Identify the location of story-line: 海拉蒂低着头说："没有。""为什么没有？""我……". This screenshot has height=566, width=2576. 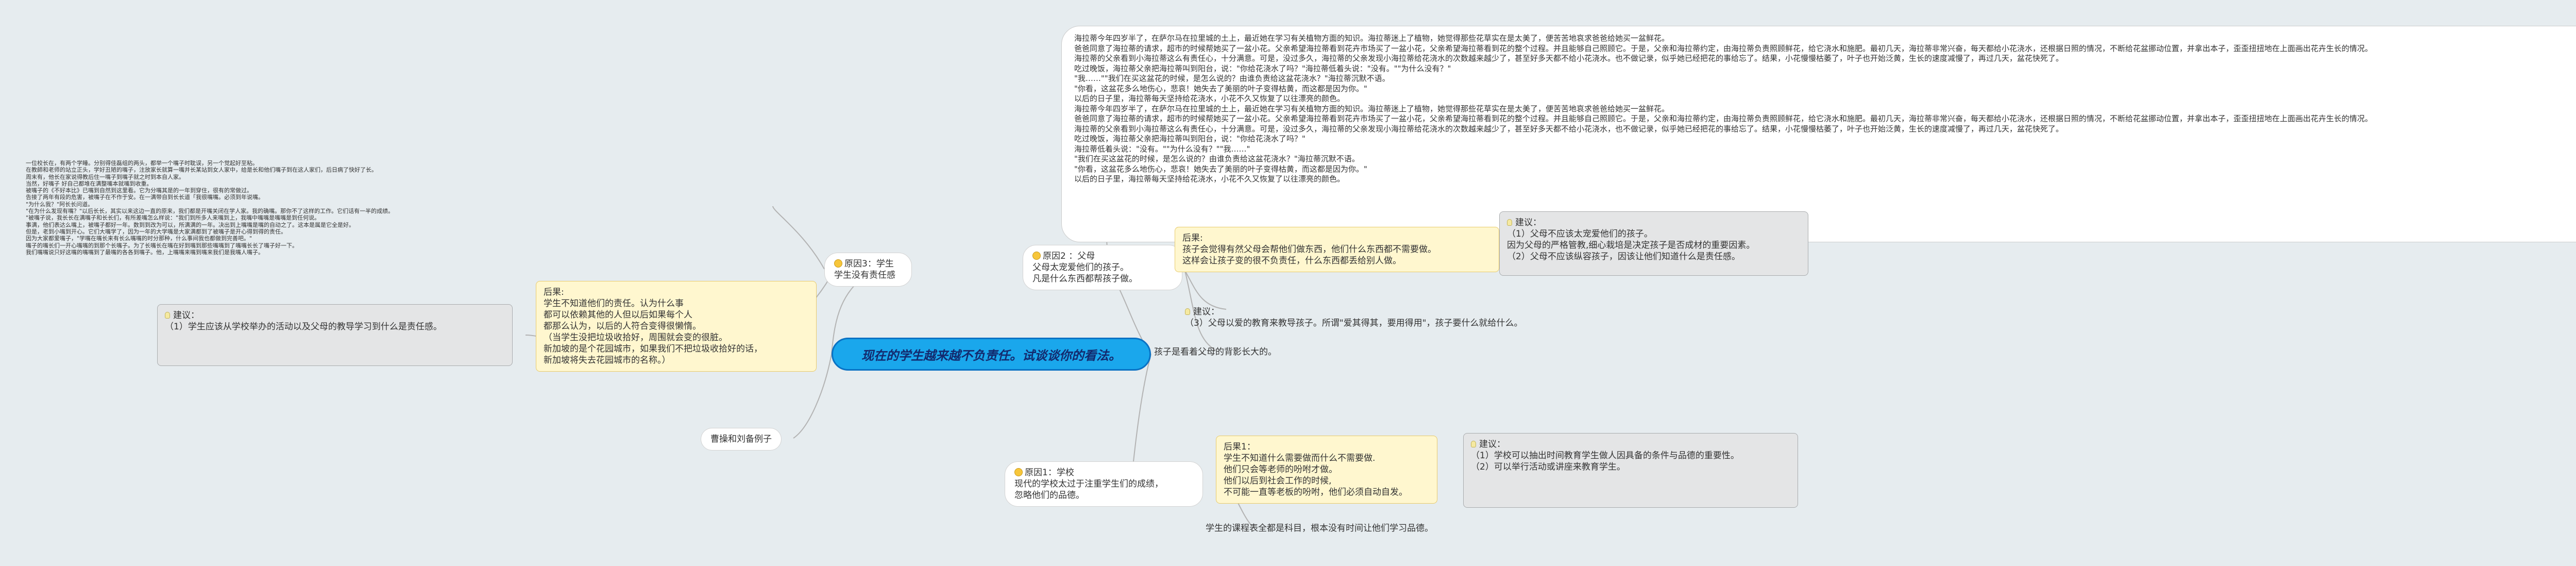
(1162, 149).